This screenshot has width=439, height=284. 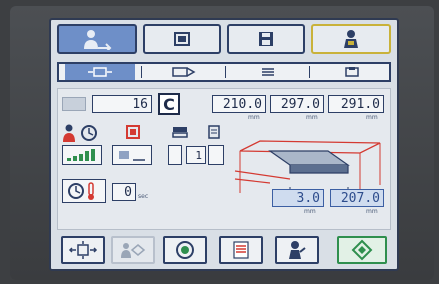 I want to click on save-tab, so click(x=266, y=39).